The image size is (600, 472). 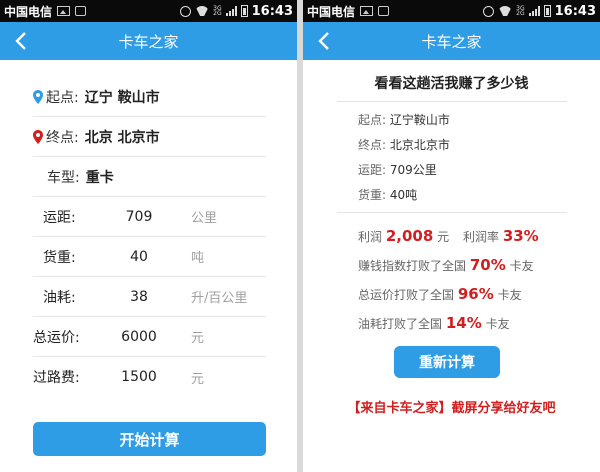 I want to click on info-start: 起点: 辽宁鞍山市, so click(x=404, y=120).